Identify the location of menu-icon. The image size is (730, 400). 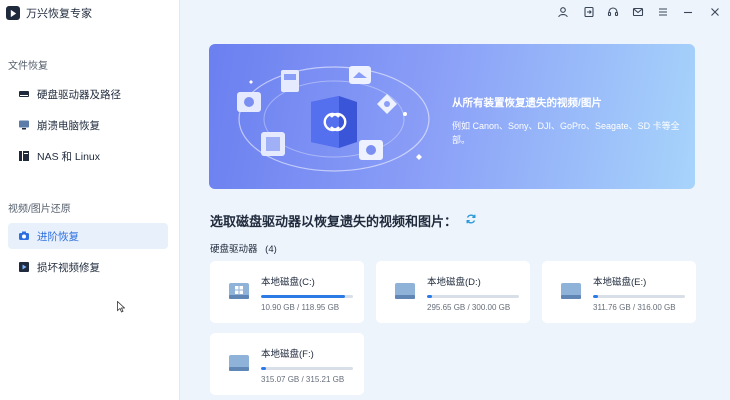
(663, 12).